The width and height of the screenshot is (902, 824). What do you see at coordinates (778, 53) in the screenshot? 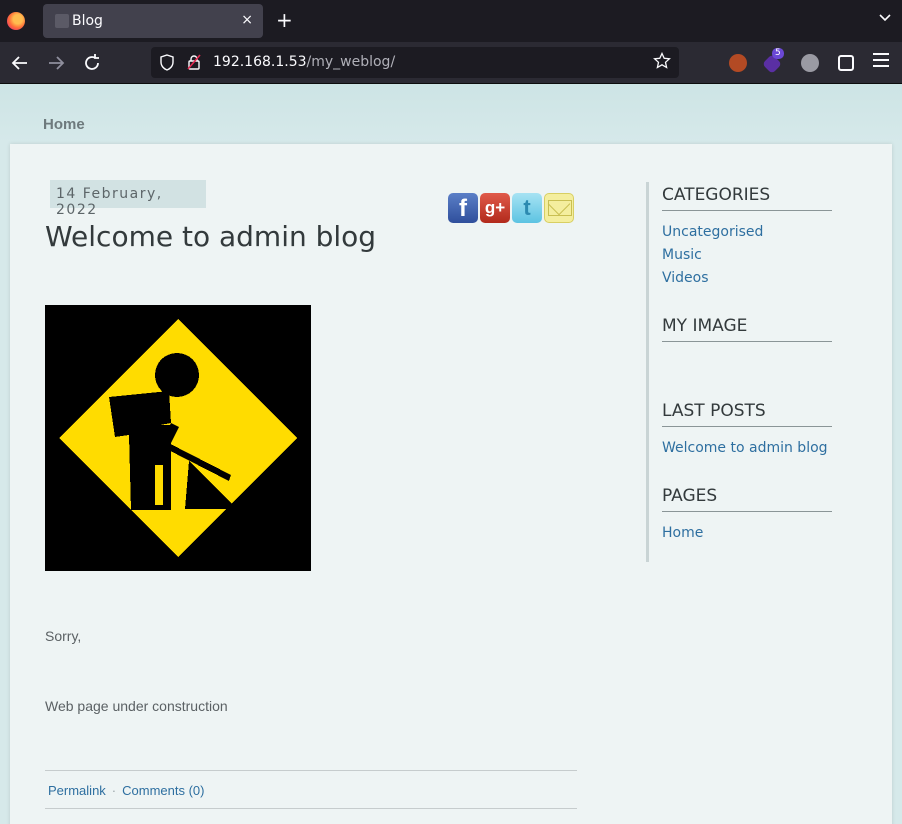
I see `extension-badge: 5` at bounding box center [778, 53].